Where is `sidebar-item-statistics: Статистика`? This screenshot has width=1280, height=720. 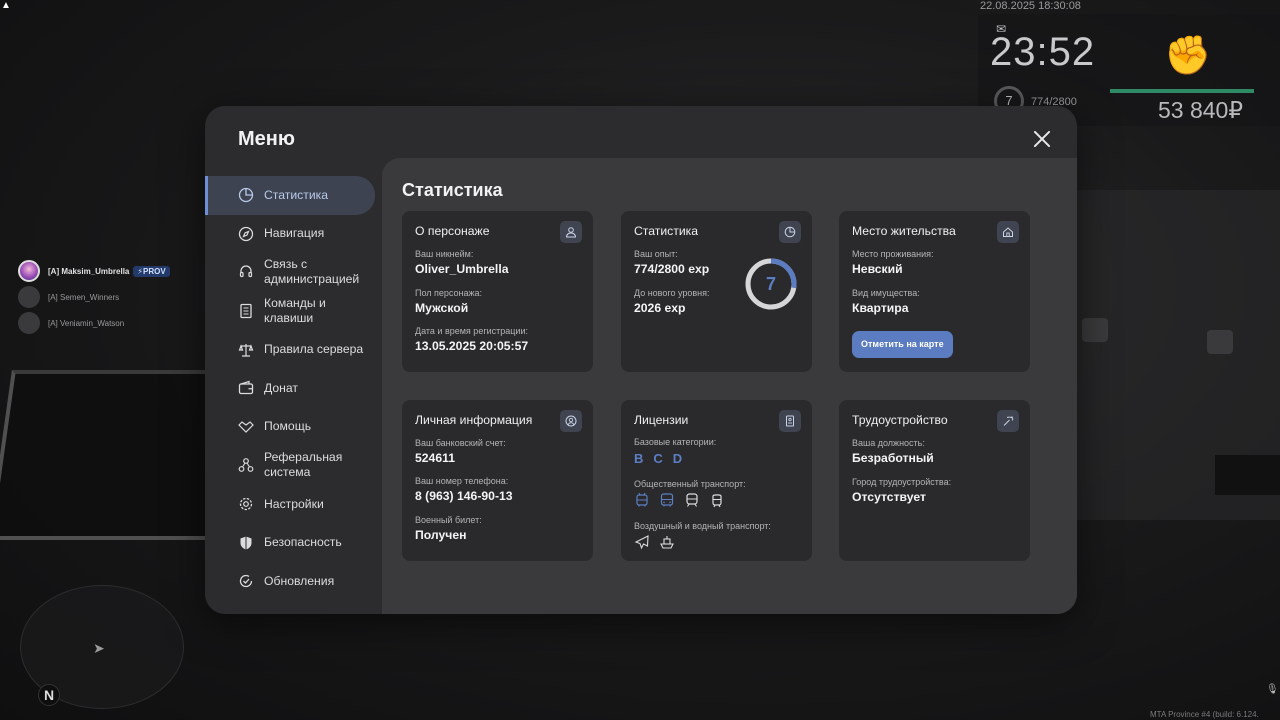 sidebar-item-statistics: Статистика is located at coordinates (290, 195).